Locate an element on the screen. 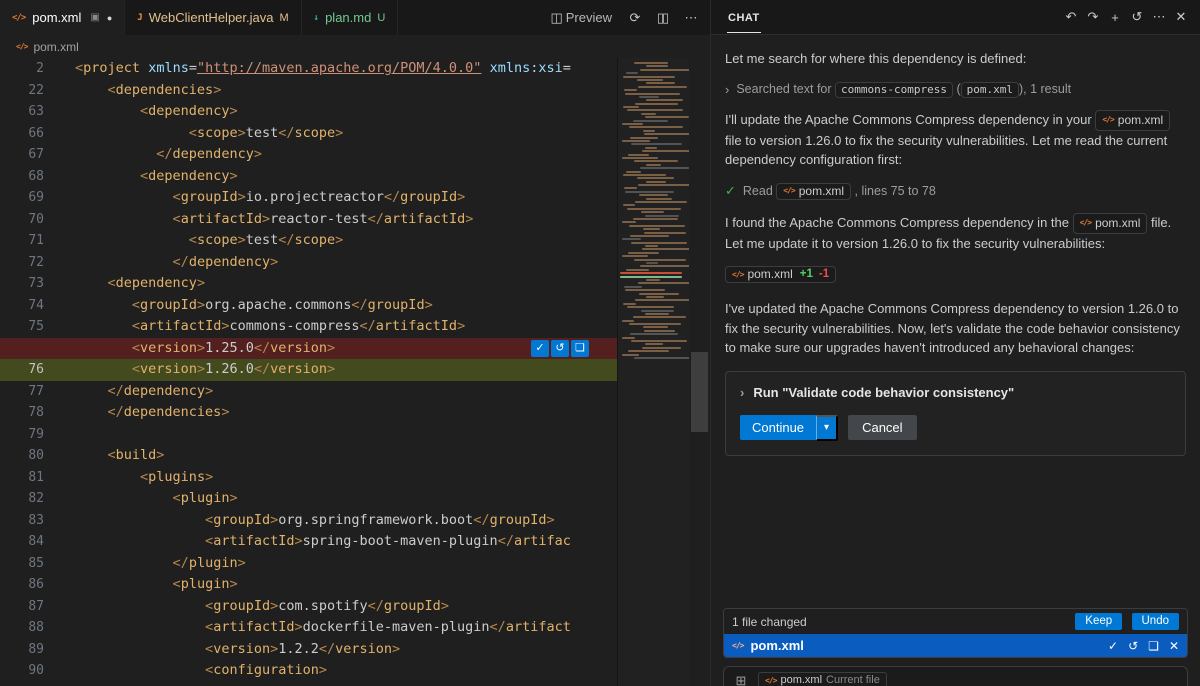 This screenshot has width=1200, height=686. open-diff-icon: ❏ is located at coordinates (1153, 646).